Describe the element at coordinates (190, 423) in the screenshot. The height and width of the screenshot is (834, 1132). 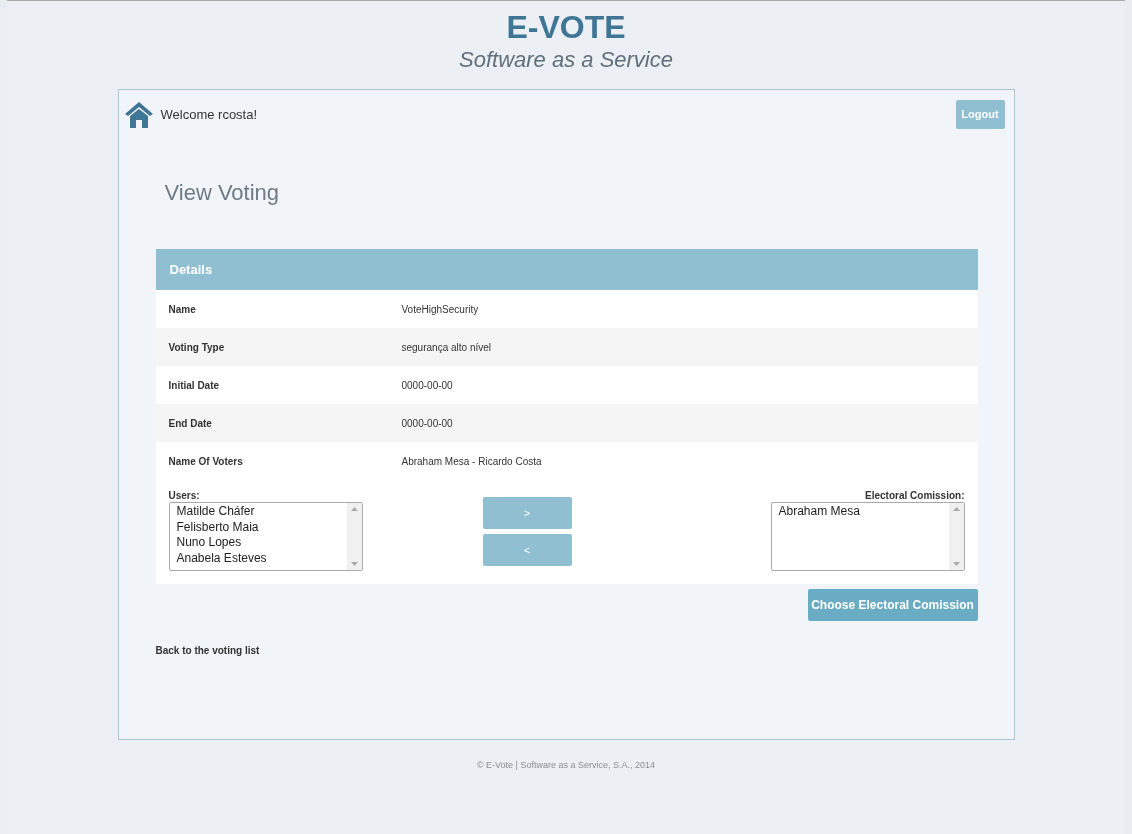
I see `detail-label: End Date` at that location.